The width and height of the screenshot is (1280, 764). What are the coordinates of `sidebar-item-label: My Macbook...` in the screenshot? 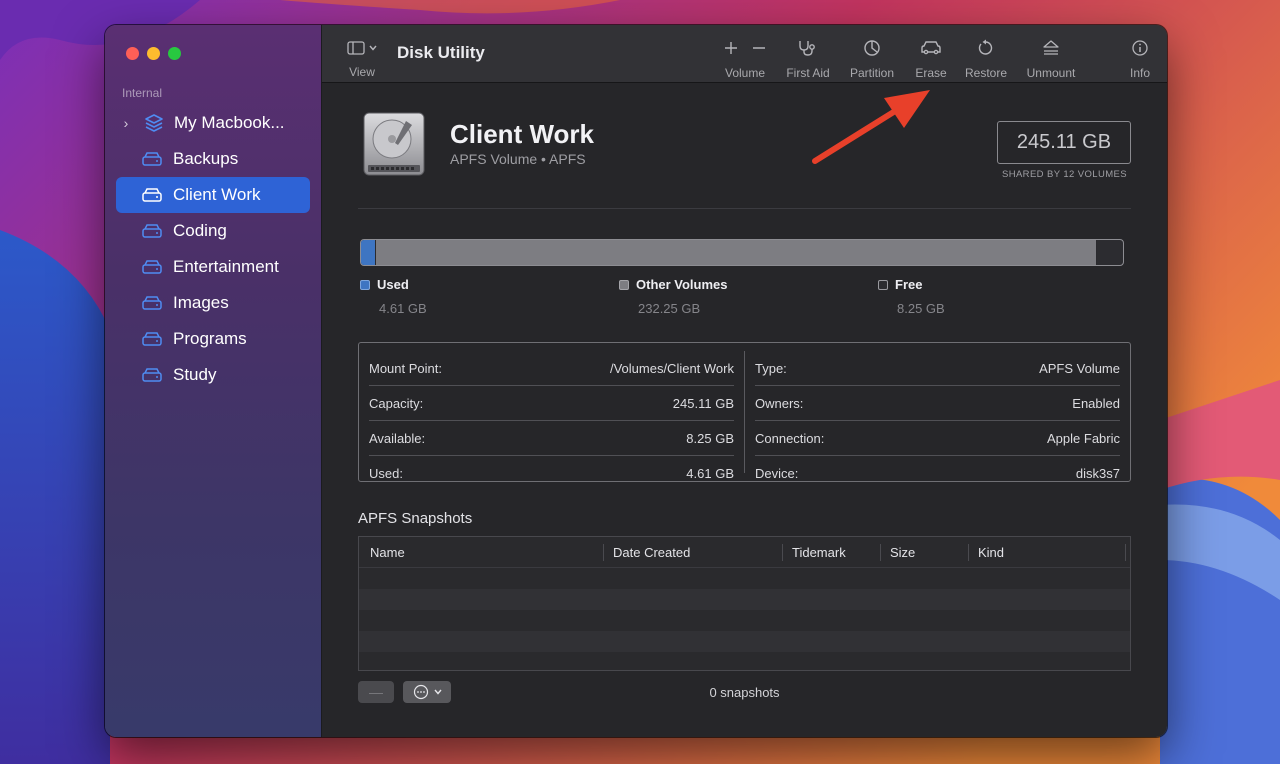 It's located at (229, 122).